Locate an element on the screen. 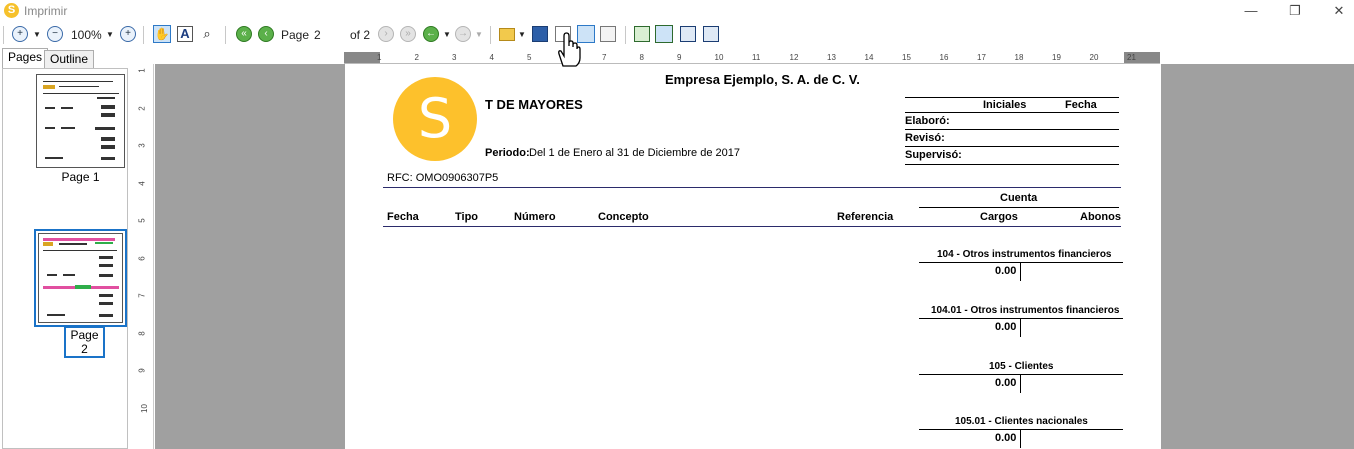  find-icon: ⌕ is located at coordinates (207, 34).